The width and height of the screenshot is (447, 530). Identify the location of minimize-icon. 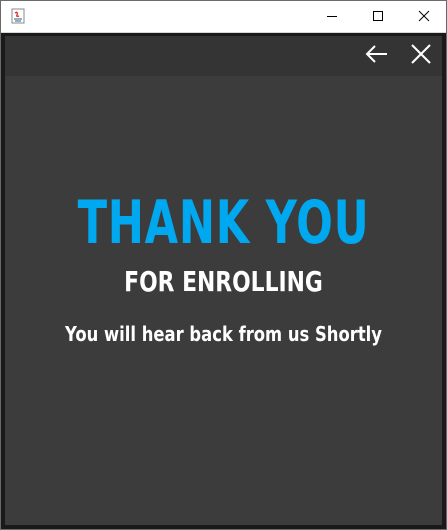
(332, 16).